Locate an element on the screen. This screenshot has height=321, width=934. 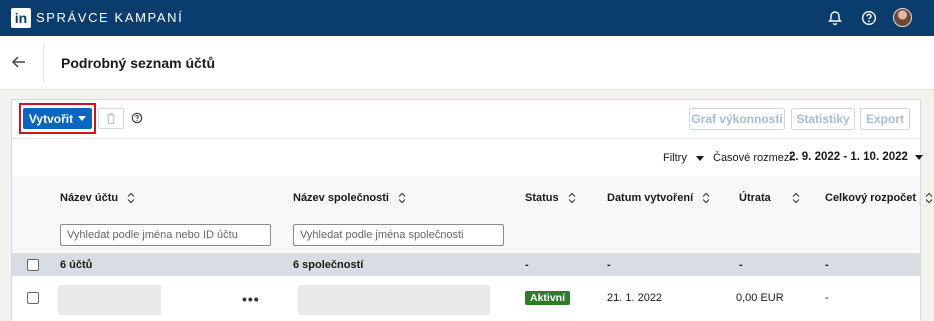
create-button-label: Vytvořit is located at coordinates (51, 118).